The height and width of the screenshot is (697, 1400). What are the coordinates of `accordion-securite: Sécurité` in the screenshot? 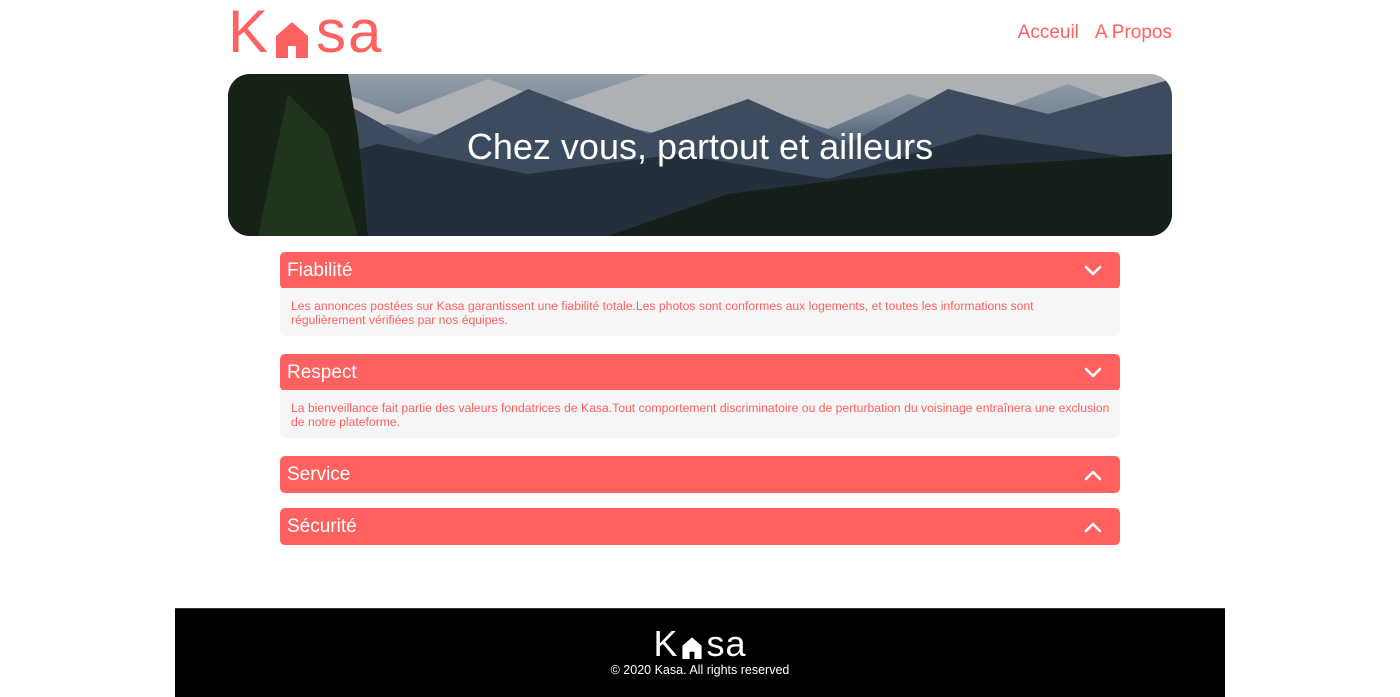 It's located at (700, 526).